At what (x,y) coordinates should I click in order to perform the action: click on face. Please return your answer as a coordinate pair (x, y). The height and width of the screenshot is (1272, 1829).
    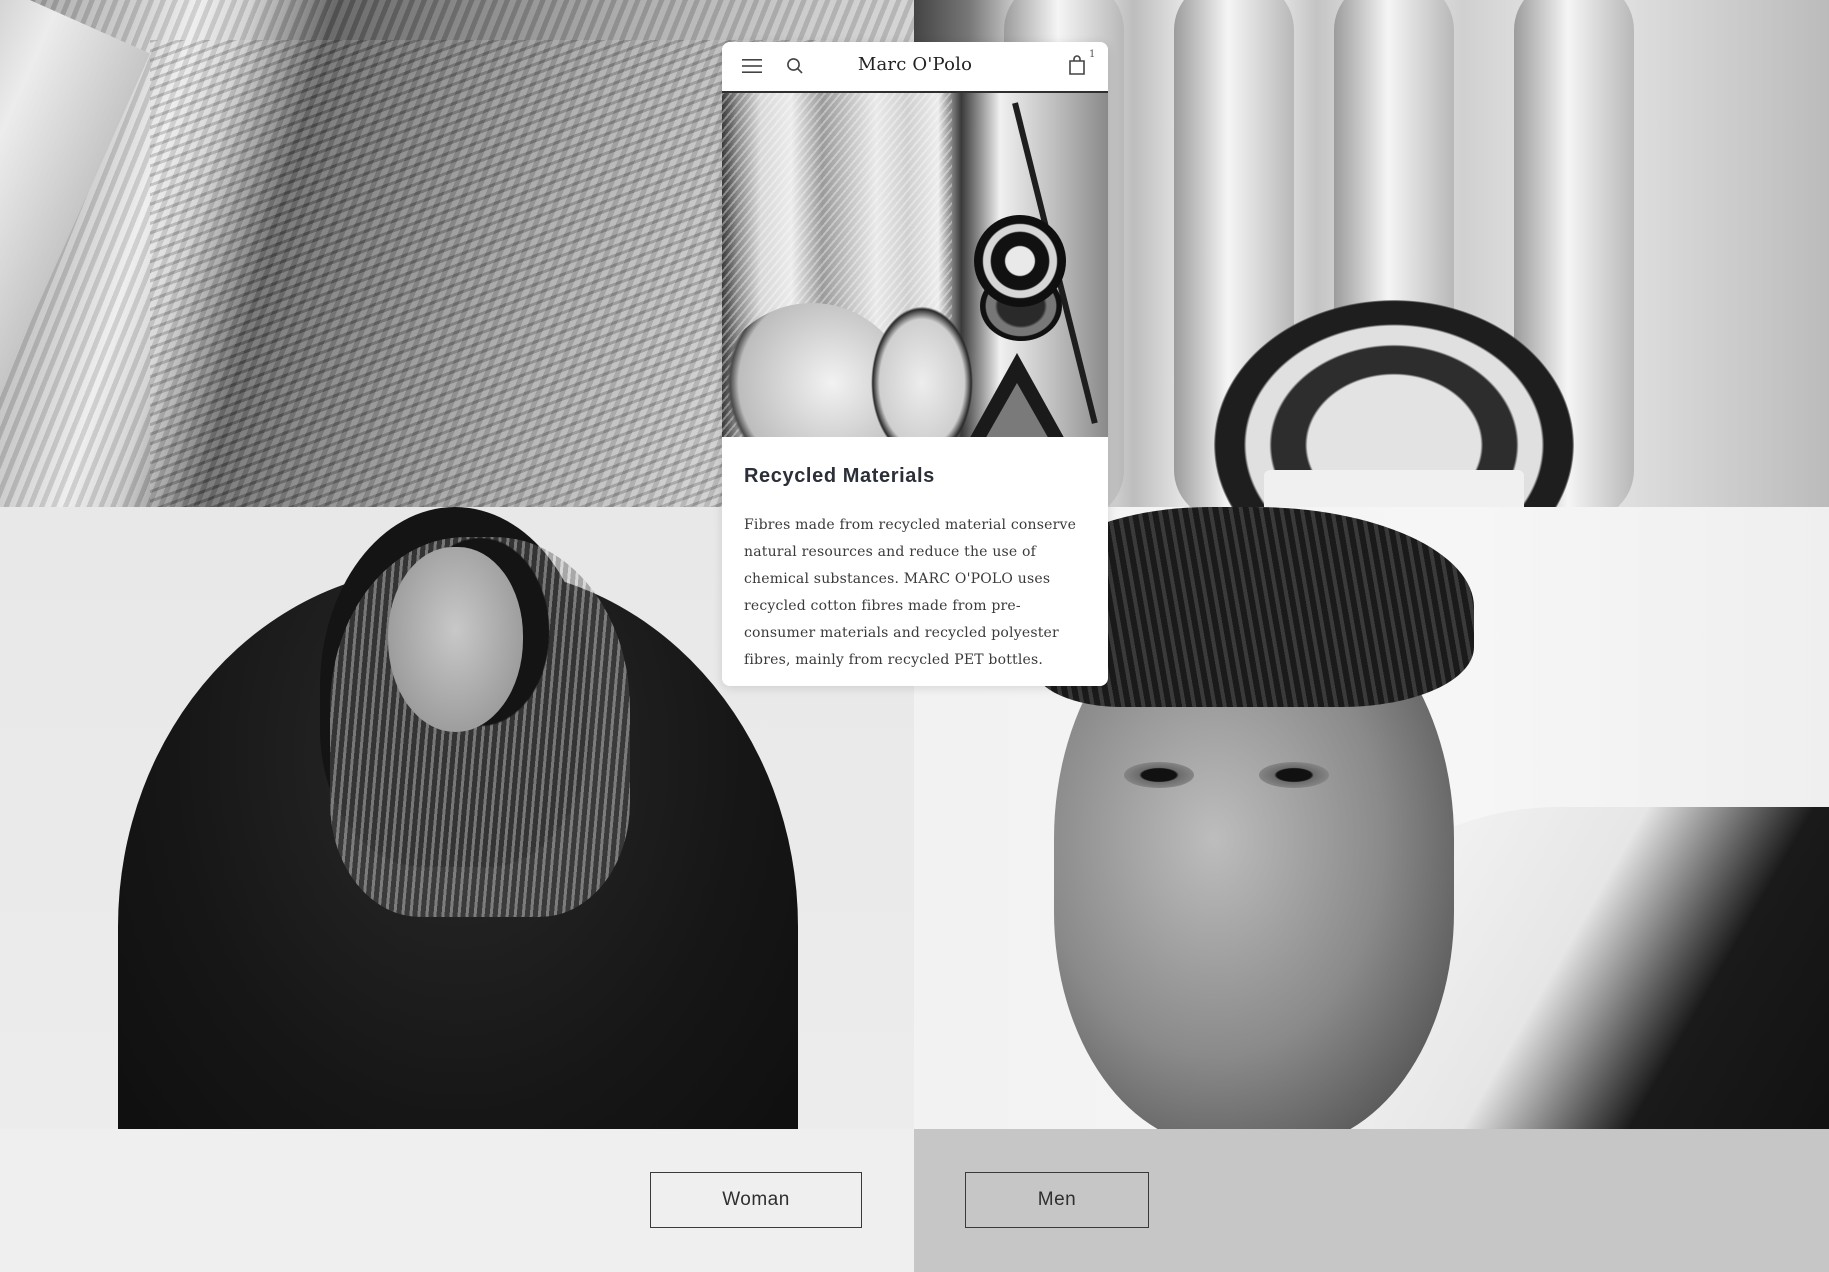
    Looking at the image, I should click on (455, 639).